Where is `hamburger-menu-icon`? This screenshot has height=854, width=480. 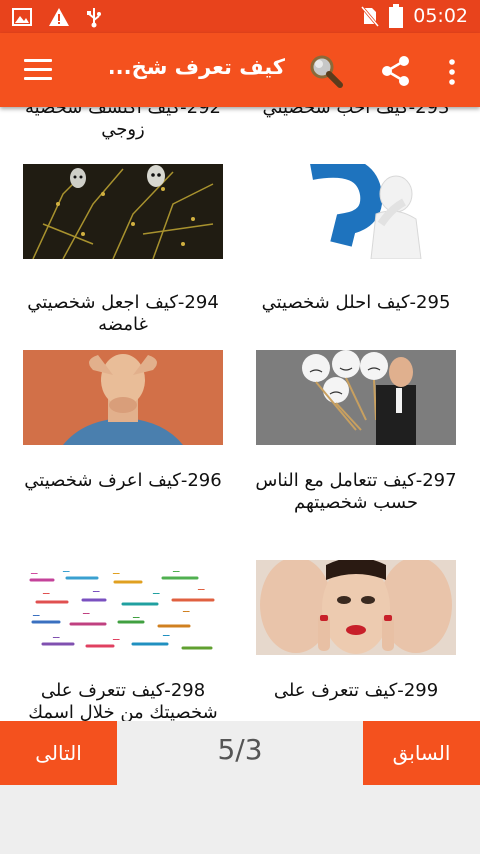 hamburger-menu-icon is located at coordinates (38, 70).